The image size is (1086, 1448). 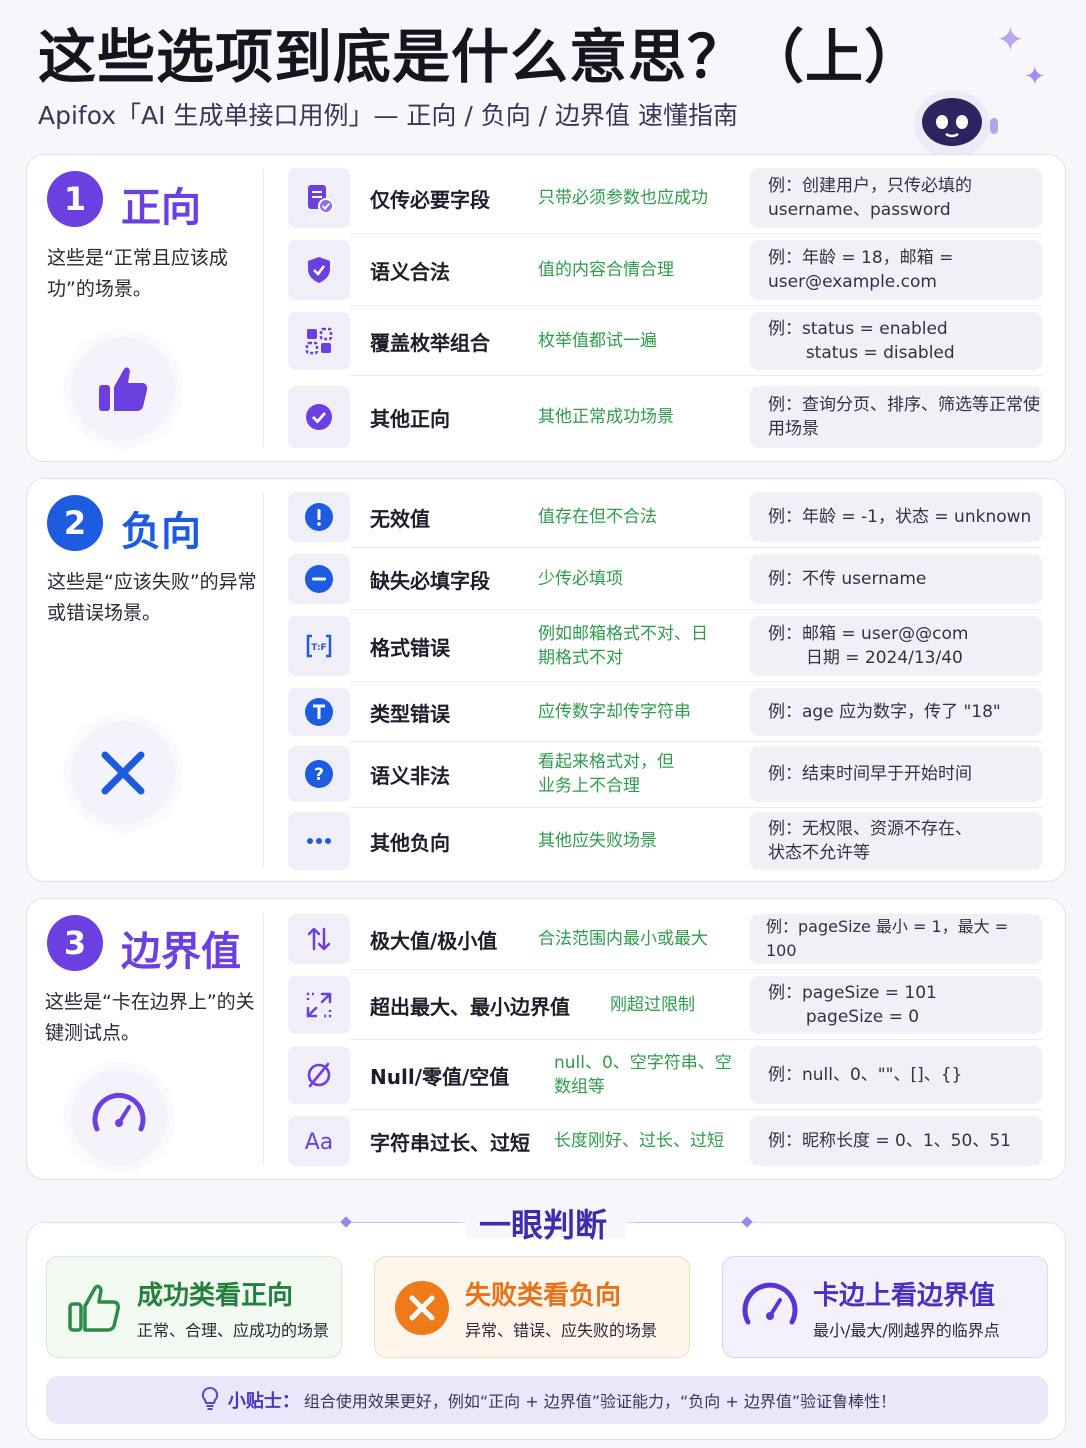 I want to click on shield-check-icon, so click(x=319, y=270).